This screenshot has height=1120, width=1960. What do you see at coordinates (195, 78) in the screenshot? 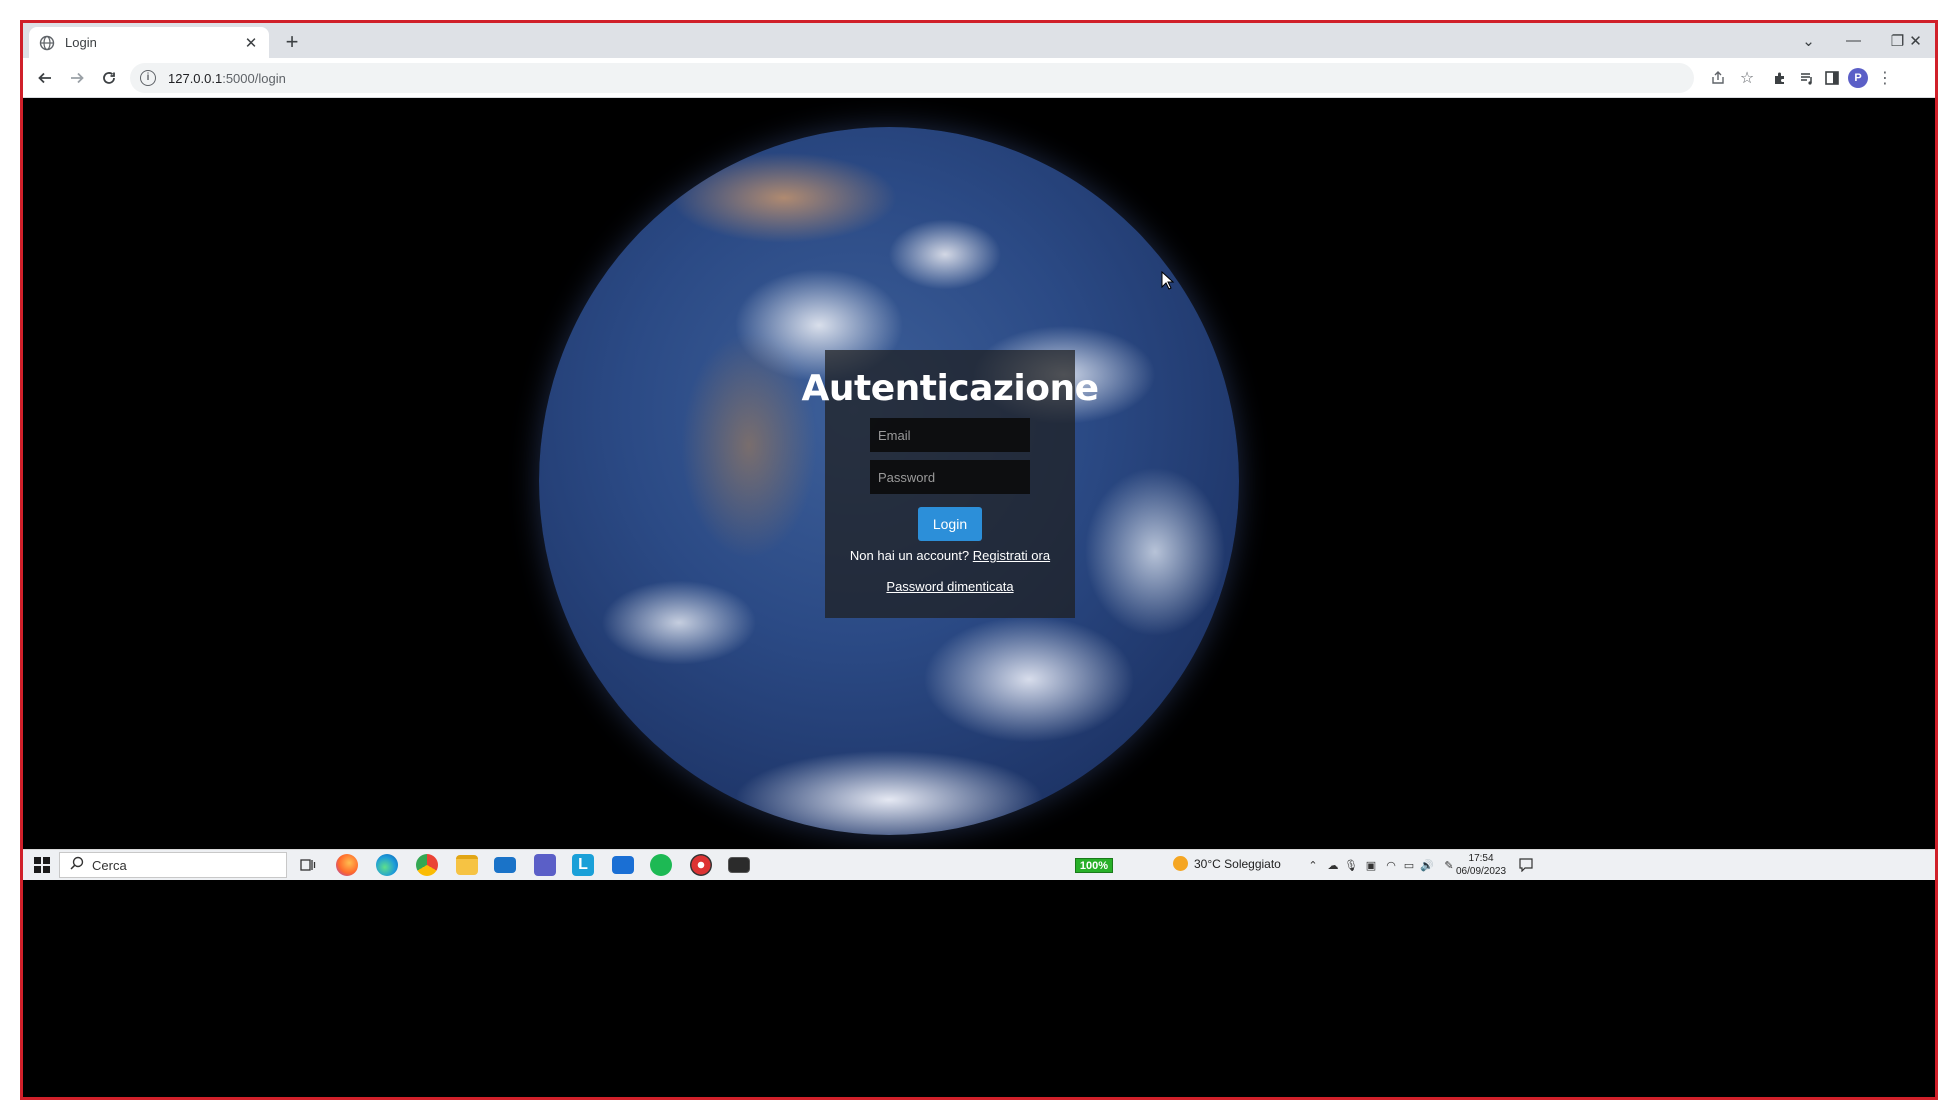
I see `url-host: 127.0.0.1` at bounding box center [195, 78].